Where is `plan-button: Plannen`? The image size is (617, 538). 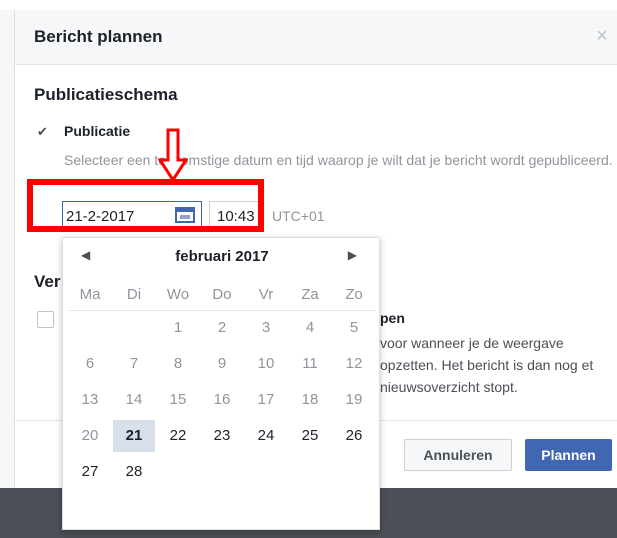 plan-button: Plannen is located at coordinates (568, 455).